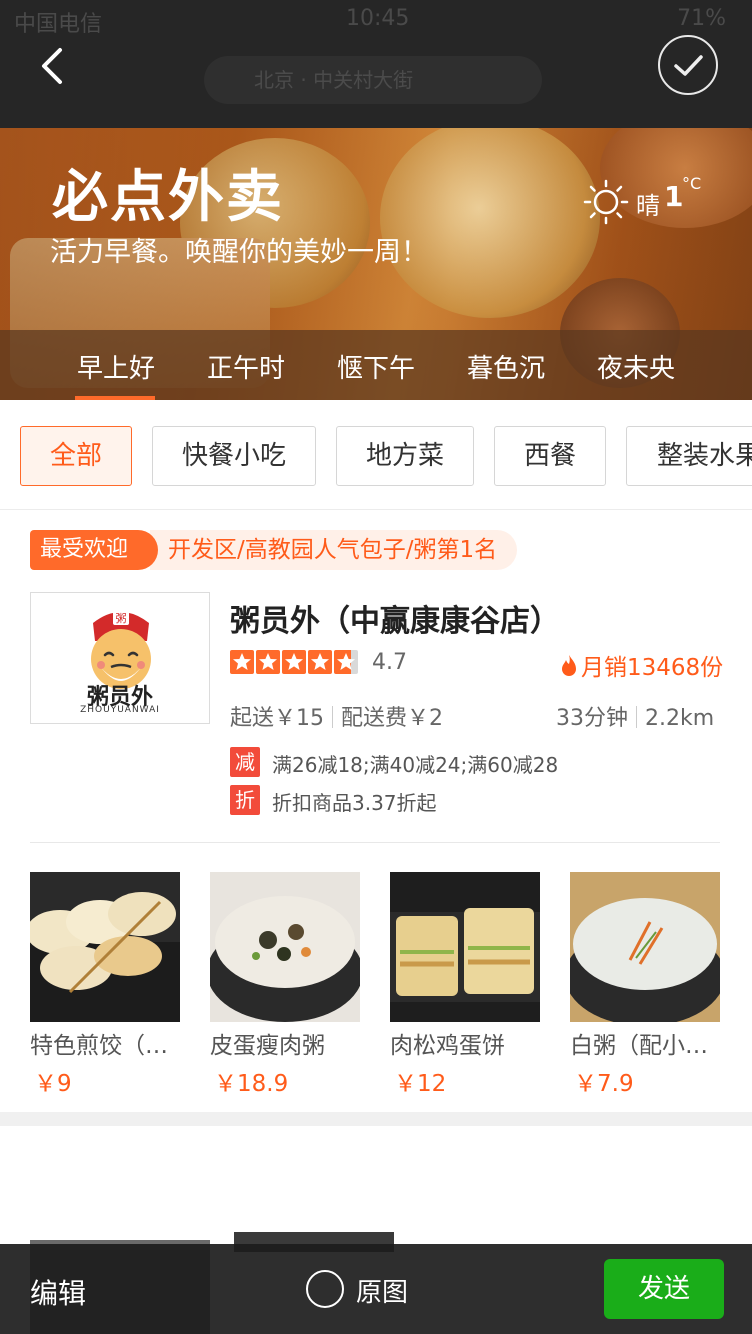 The width and height of the screenshot is (752, 1334). What do you see at coordinates (395, 618) in the screenshot?
I see `shop-name: 粥员外（中赢康康谷店）` at bounding box center [395, 618].